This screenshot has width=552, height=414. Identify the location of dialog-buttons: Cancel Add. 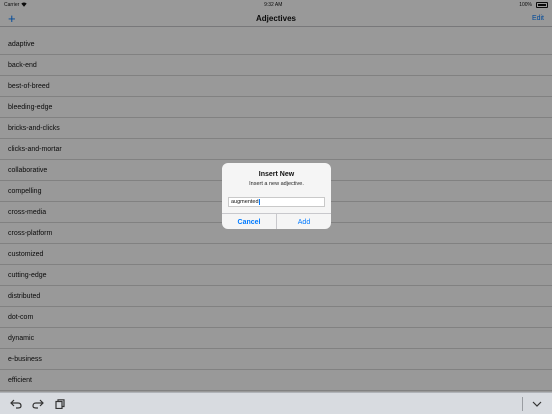
(276, 221).